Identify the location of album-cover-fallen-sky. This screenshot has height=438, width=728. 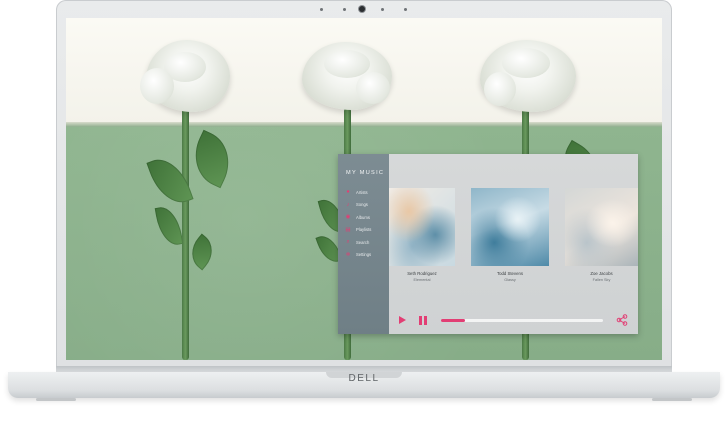
(601, 227).